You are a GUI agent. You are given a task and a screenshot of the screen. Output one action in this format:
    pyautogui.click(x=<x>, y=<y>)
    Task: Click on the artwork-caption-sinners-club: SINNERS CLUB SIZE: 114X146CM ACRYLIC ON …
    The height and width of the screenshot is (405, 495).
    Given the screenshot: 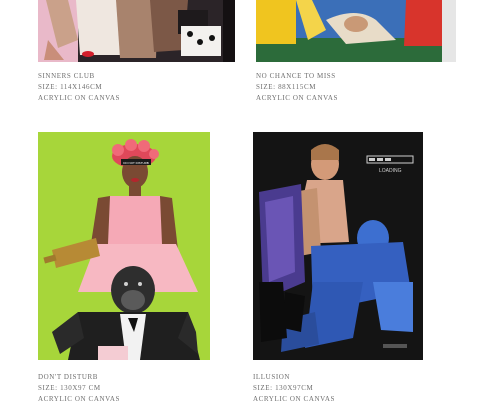 What is the action you would take?
    pyautogui.click(x=79, y=87)
    